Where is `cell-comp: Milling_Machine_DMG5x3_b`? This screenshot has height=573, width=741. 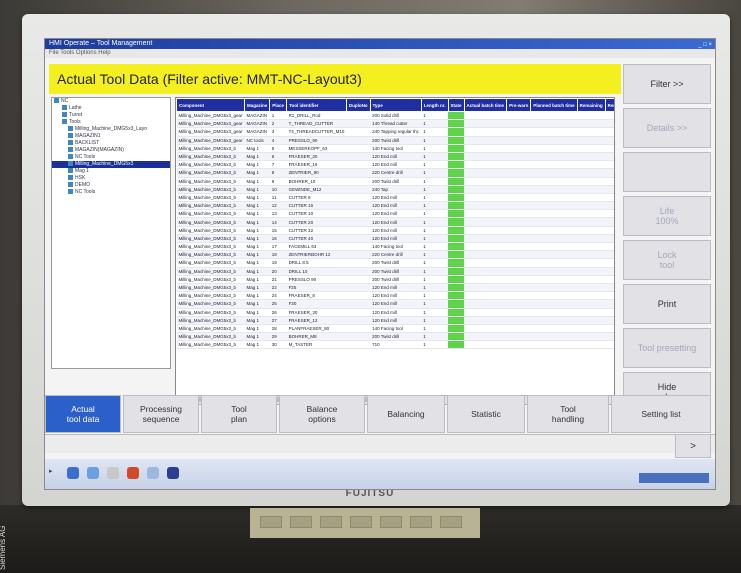 cell-comp: Milling_Machine_DMG5x3_b is located at coordinates (210, 222).